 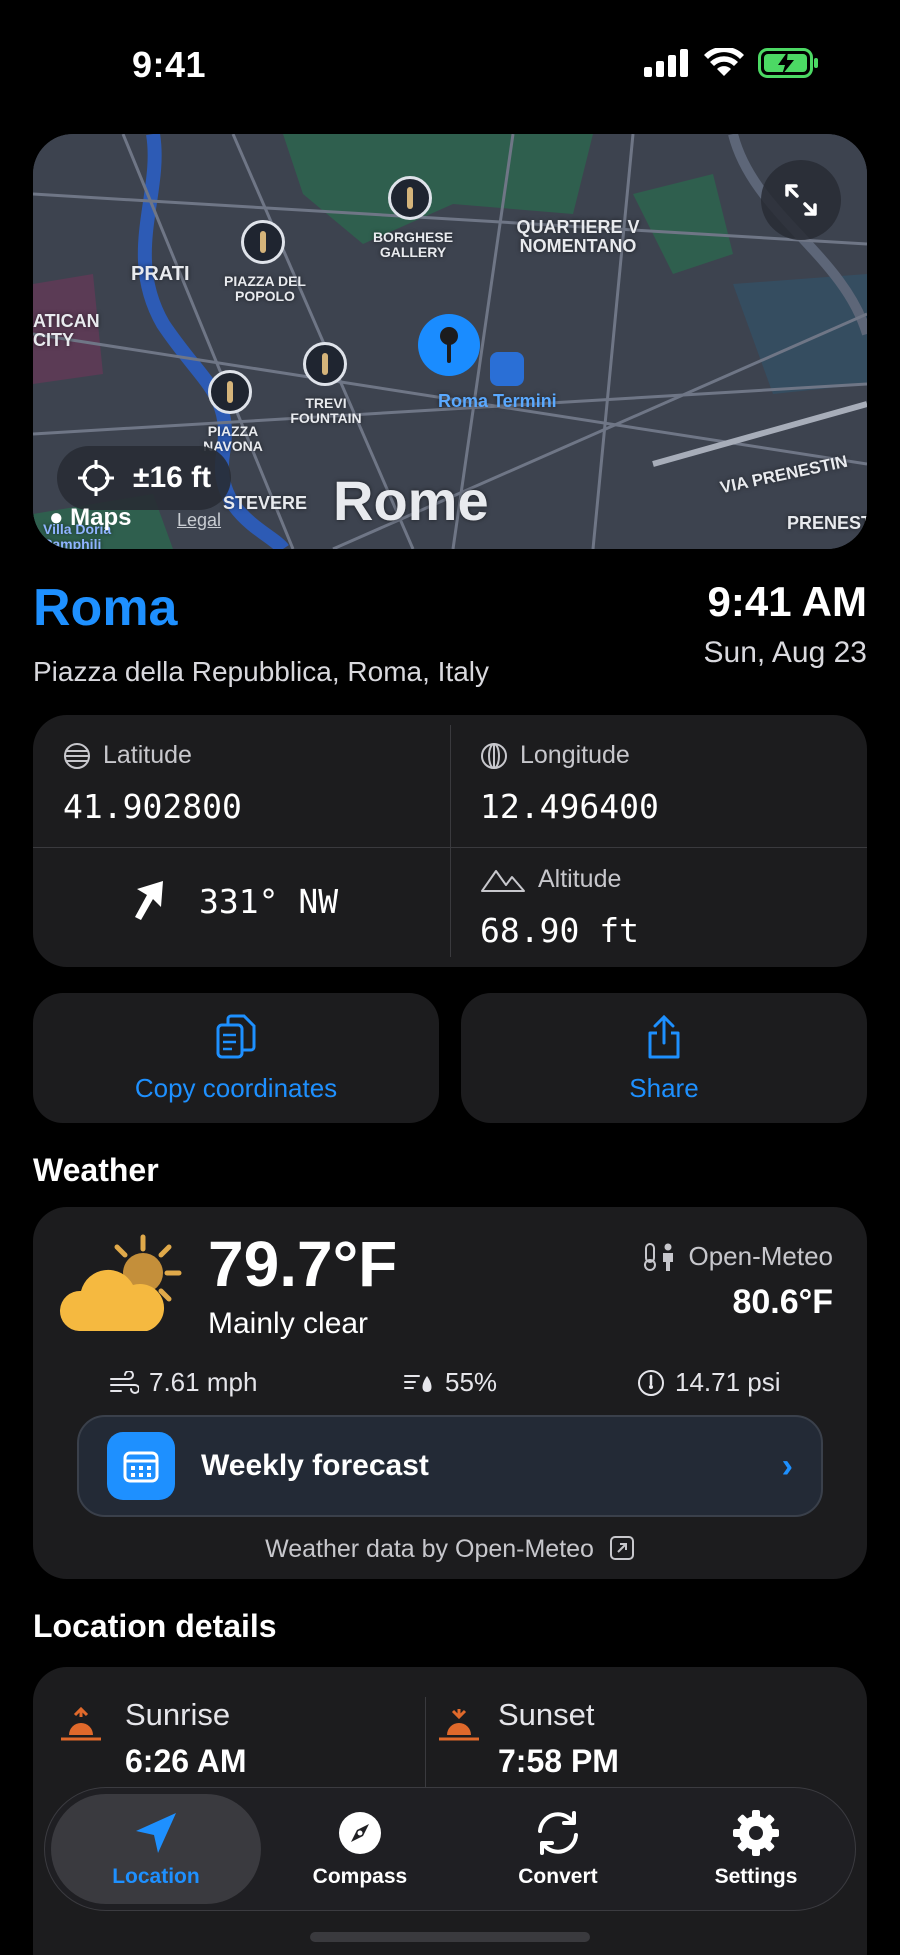 What do you see at coordinates (787, 1465) in the screenshot?
I see `chevron-right-icon: ›` at bounding box center [787, 1465].